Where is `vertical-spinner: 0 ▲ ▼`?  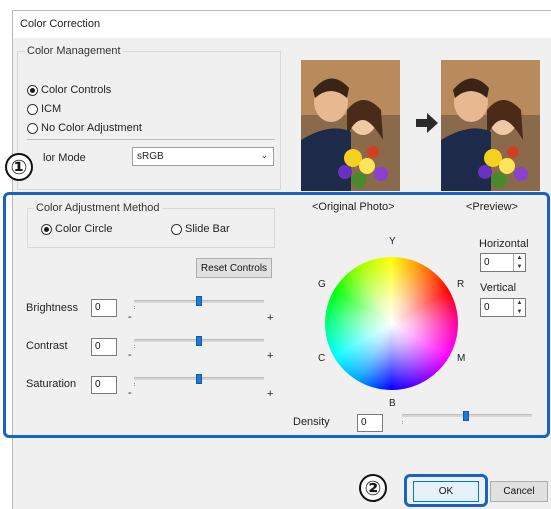 vertical-spinner: 0 ▲ ▼ is located at coordinates (503, 307).